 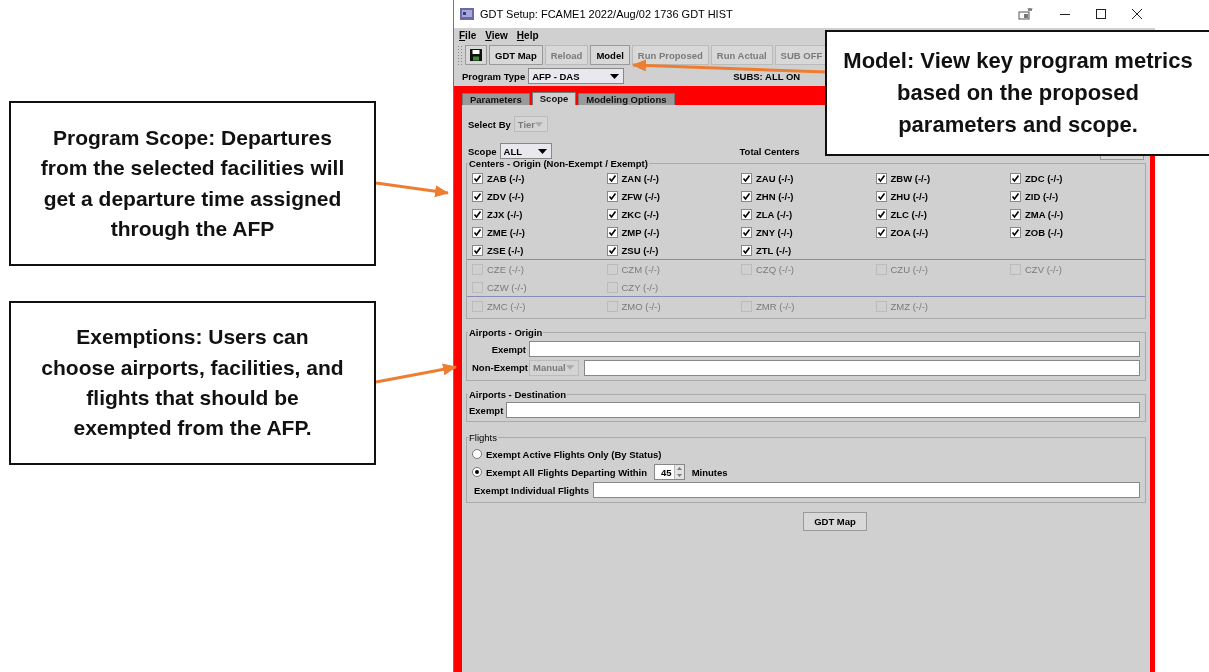 I want to click on radio-label: Exempt Active Flights Only (By Status), so click(x=574, y=454).